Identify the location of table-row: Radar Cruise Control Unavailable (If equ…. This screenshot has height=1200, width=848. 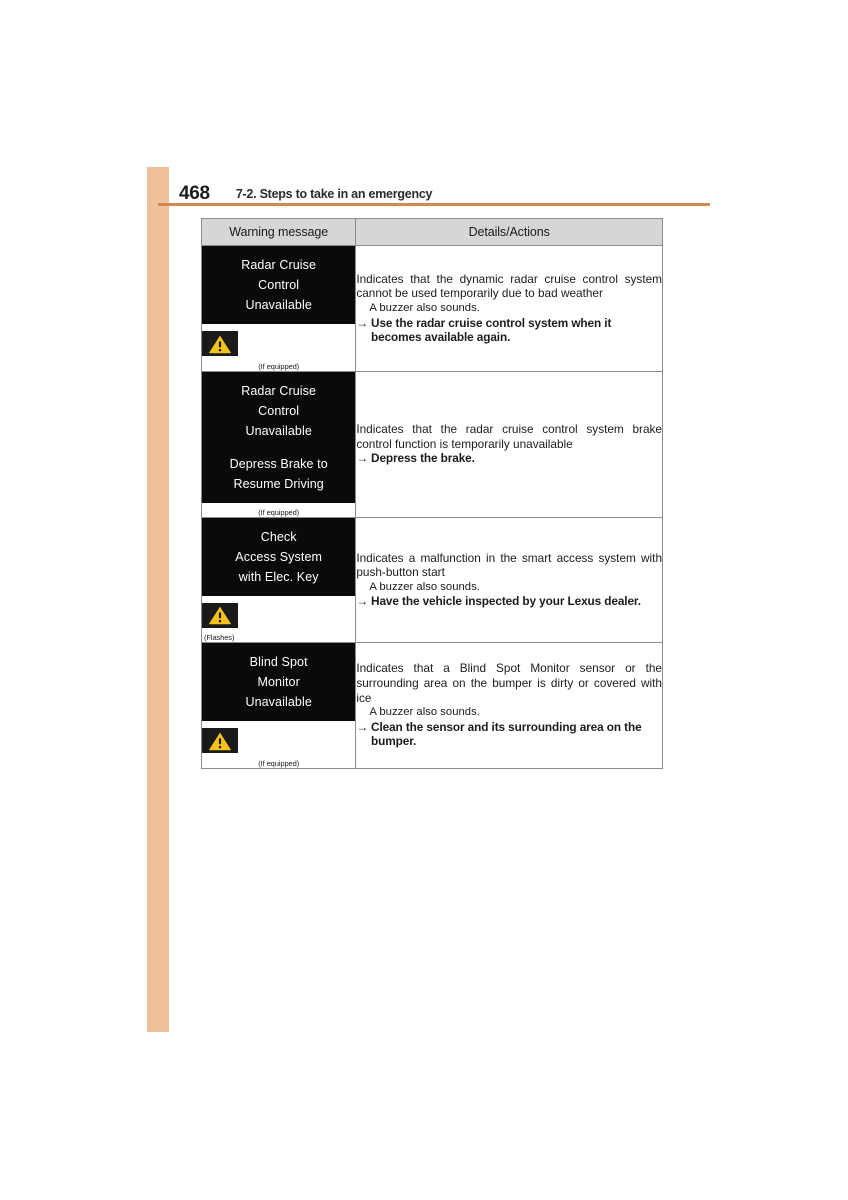
(431, 308).